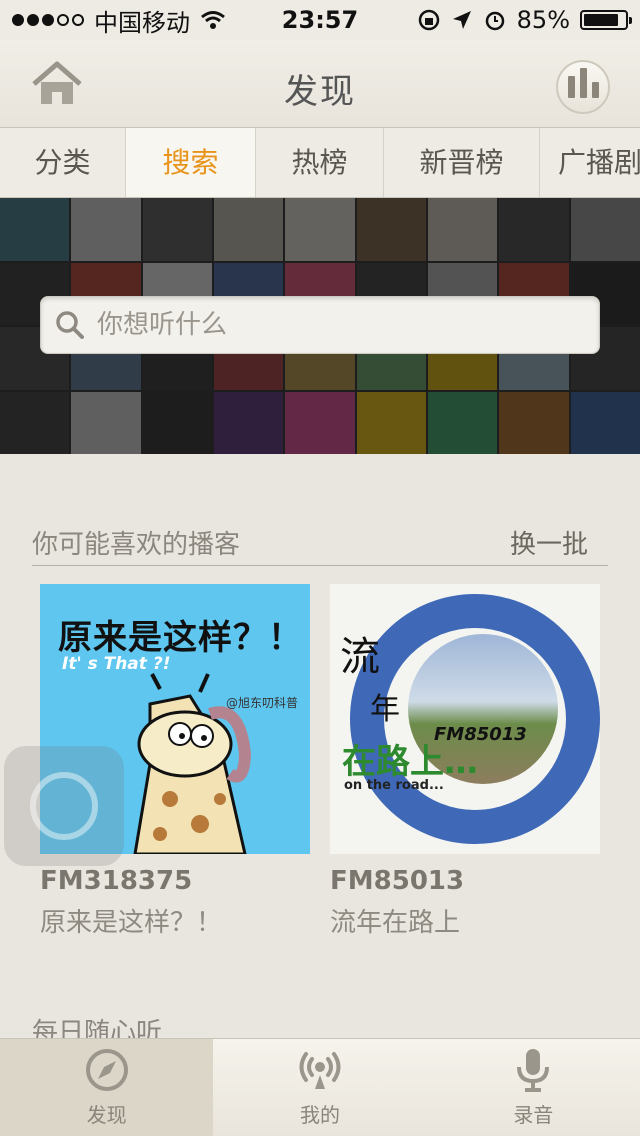 This screenshot has height=1136, width=640. What do you see at coordinates (116, 881) in the screenshot?
I see `podcast-id: FM318375` at bounding box center [116, 881].